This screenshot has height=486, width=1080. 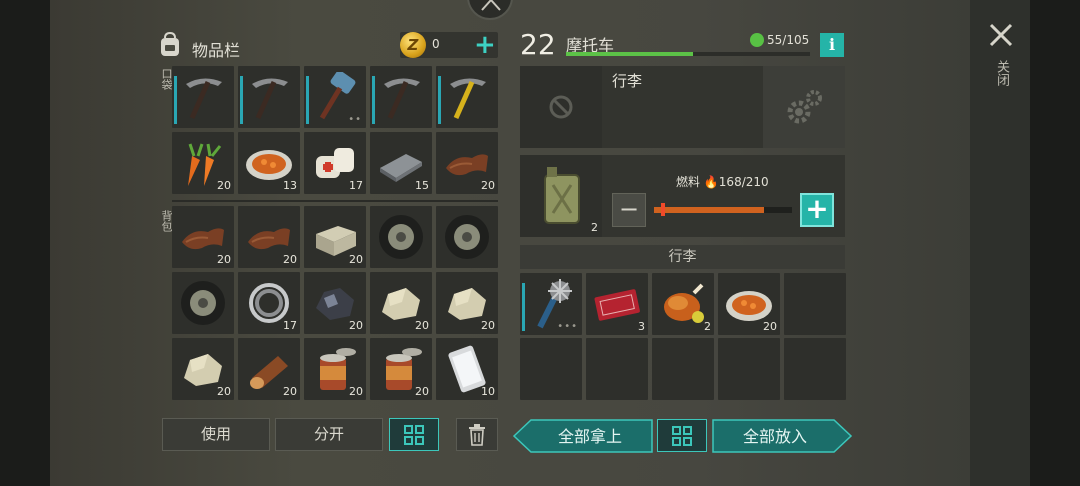 I want to click on vehicle-slot, so click(x=561, y=107).